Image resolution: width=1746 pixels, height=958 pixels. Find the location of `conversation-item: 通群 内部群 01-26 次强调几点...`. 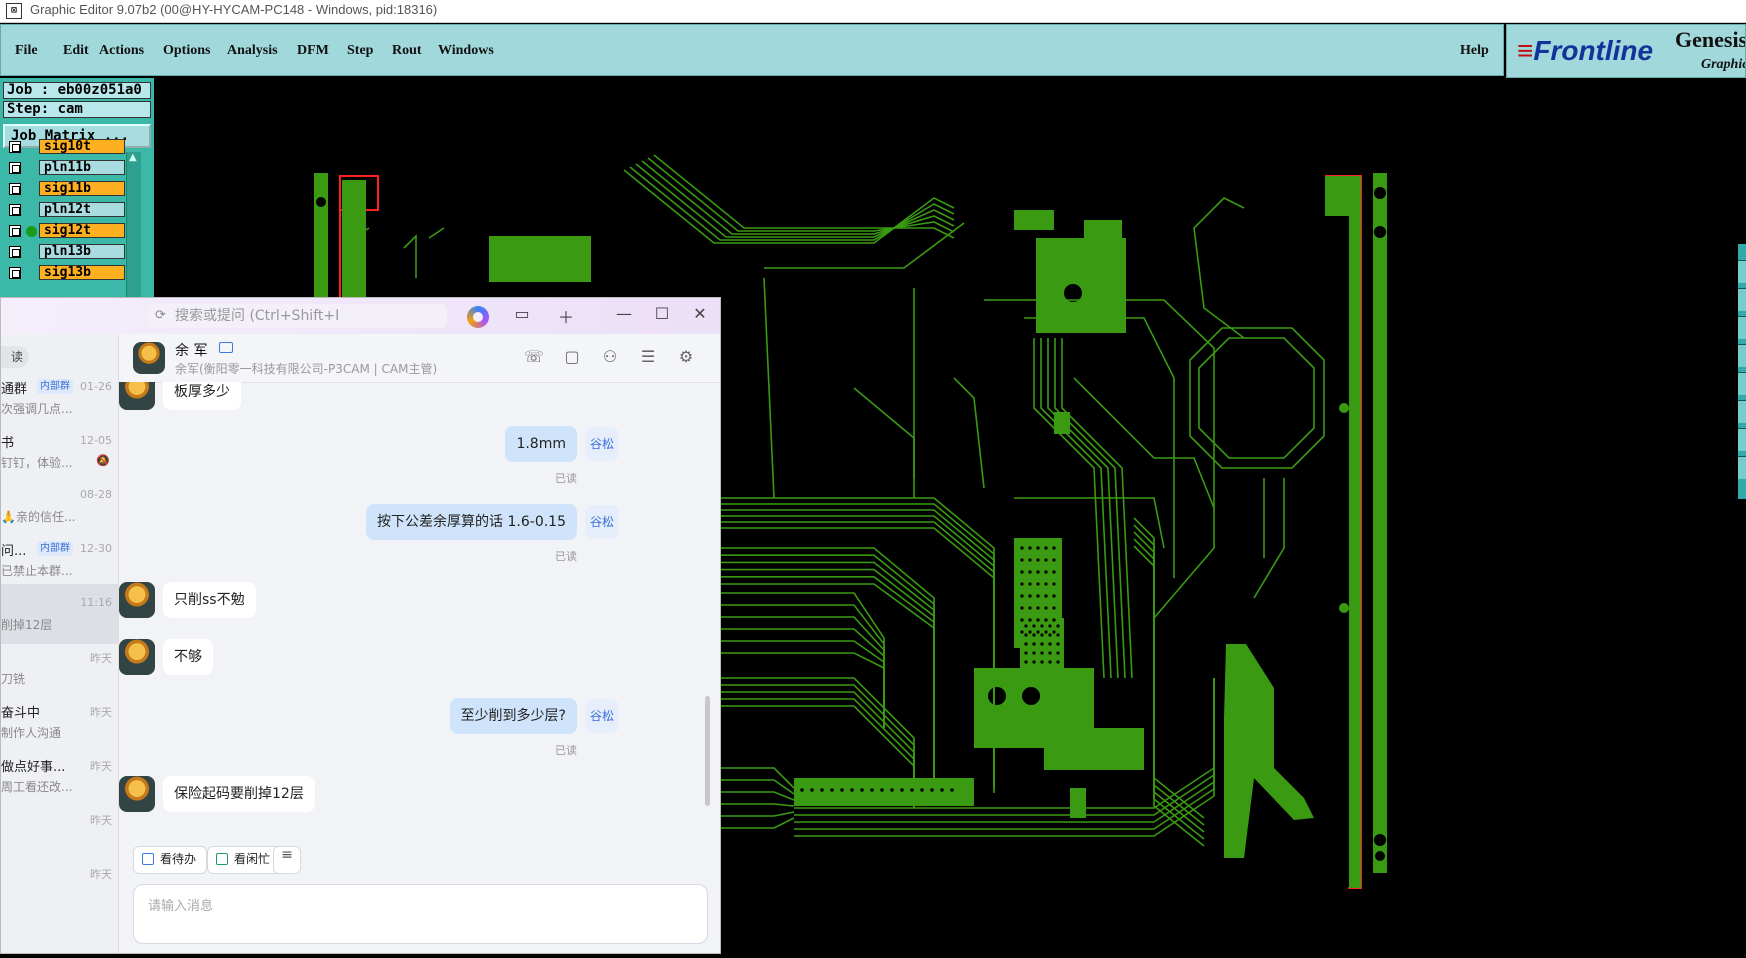

conversation-item: 通群 内部群 01-26 次强调几点... is located at coordinates (59, 398).